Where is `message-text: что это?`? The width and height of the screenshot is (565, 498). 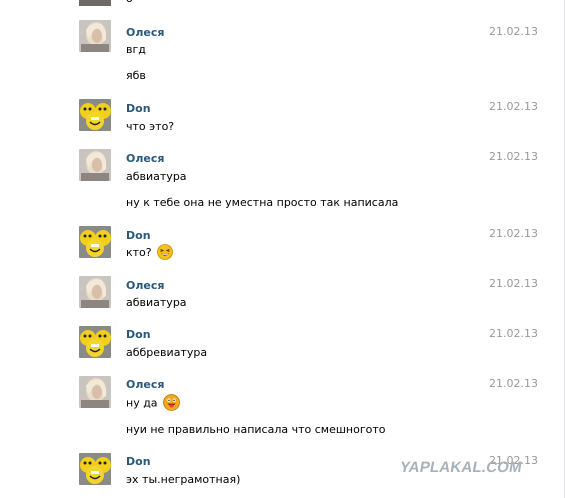
message-text: что это? is located at coordinates (150, 126).